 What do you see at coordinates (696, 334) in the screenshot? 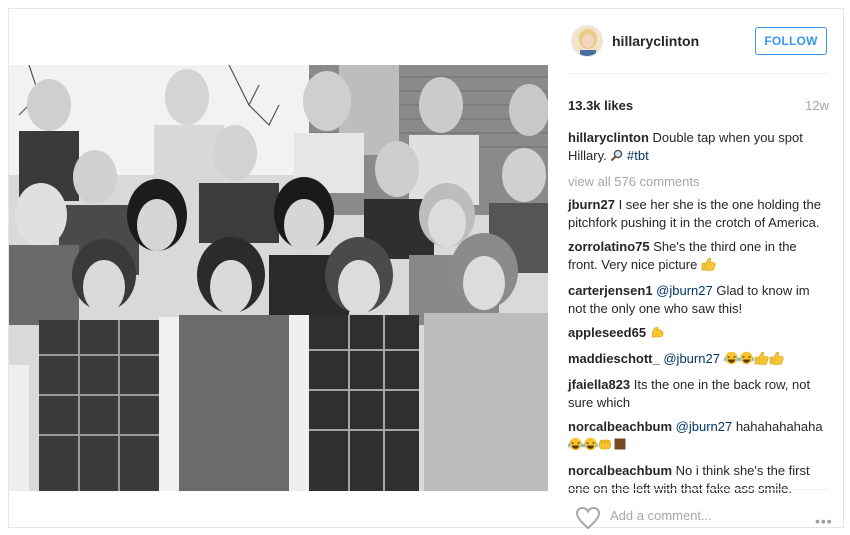
I see `comment-item: appleseed65` at bounding box center [696, 334].